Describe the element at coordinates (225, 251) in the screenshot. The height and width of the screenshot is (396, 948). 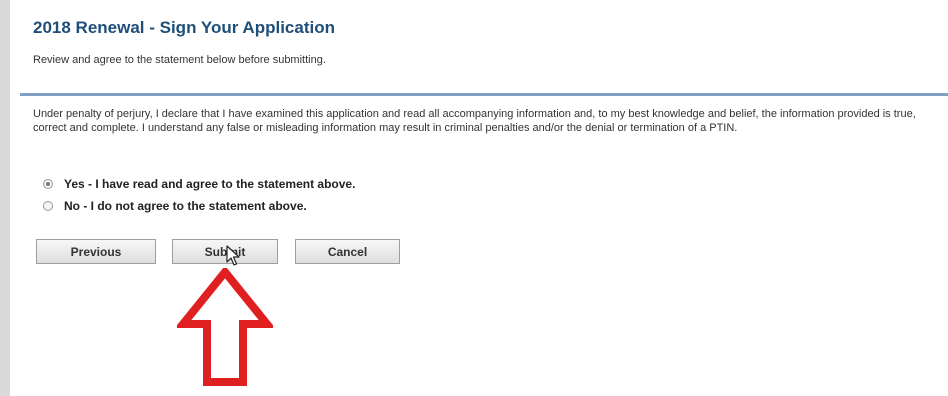
I see `submit-button: Submit` at that location.